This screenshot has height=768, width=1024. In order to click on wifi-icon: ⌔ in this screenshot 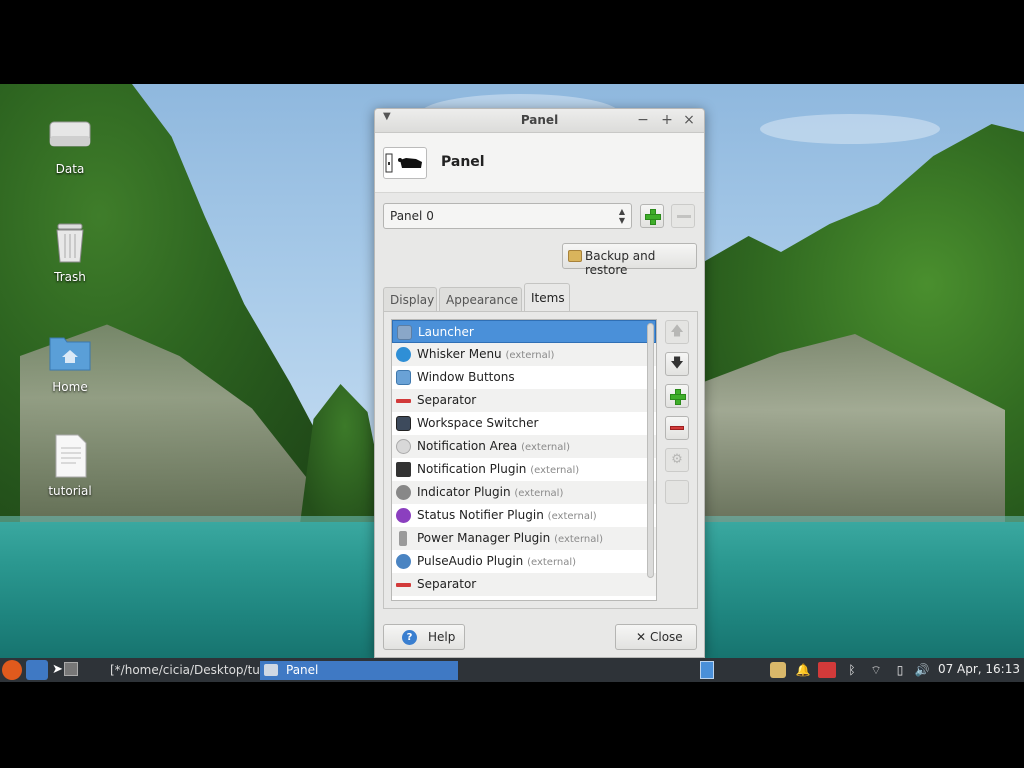, I will do `click(876, 670)`.